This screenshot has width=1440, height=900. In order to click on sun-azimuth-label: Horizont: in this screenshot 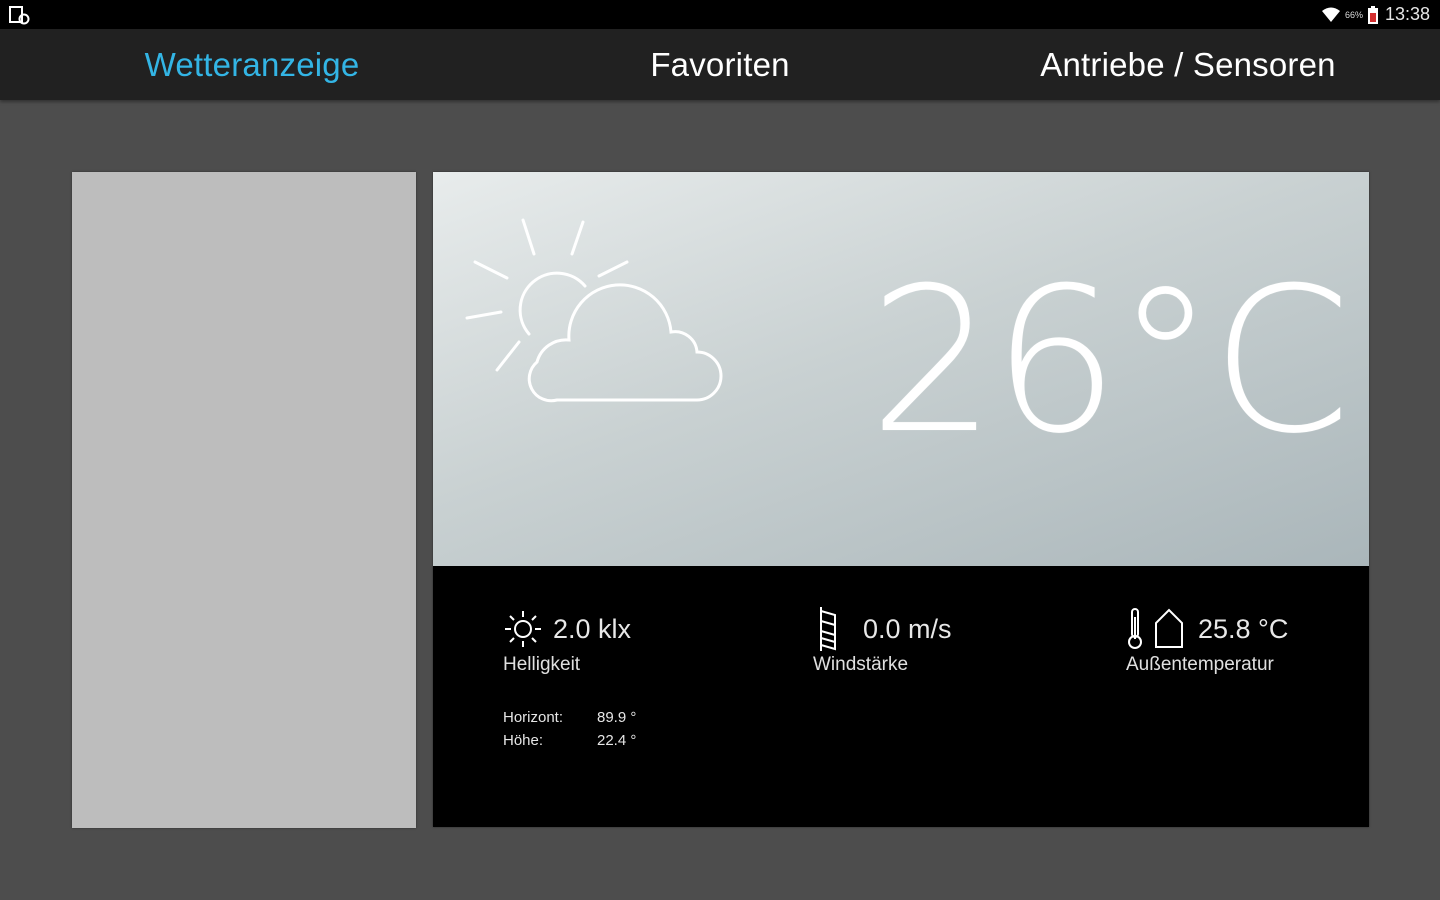, I will do `click(533, 717)`.